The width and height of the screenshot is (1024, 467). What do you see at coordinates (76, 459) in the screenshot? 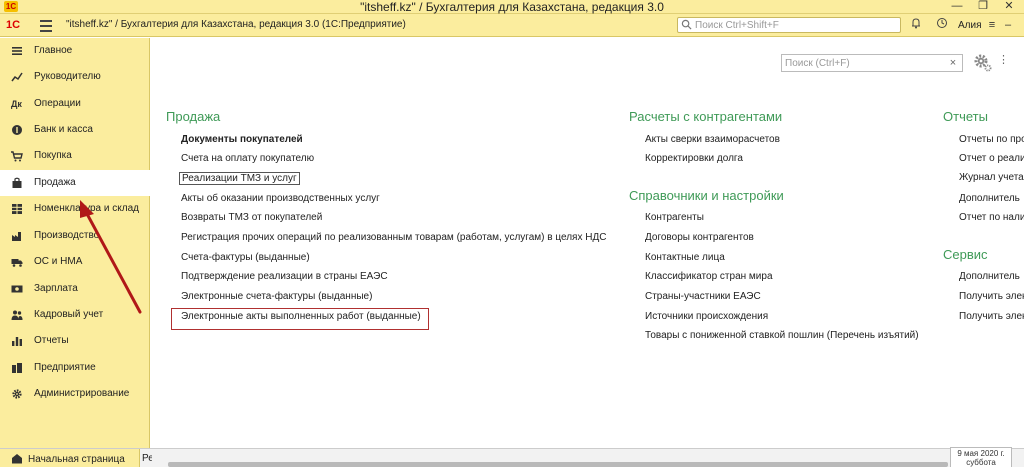
I see `tab-label: Начальная страница` at bounding box center [76, 459].